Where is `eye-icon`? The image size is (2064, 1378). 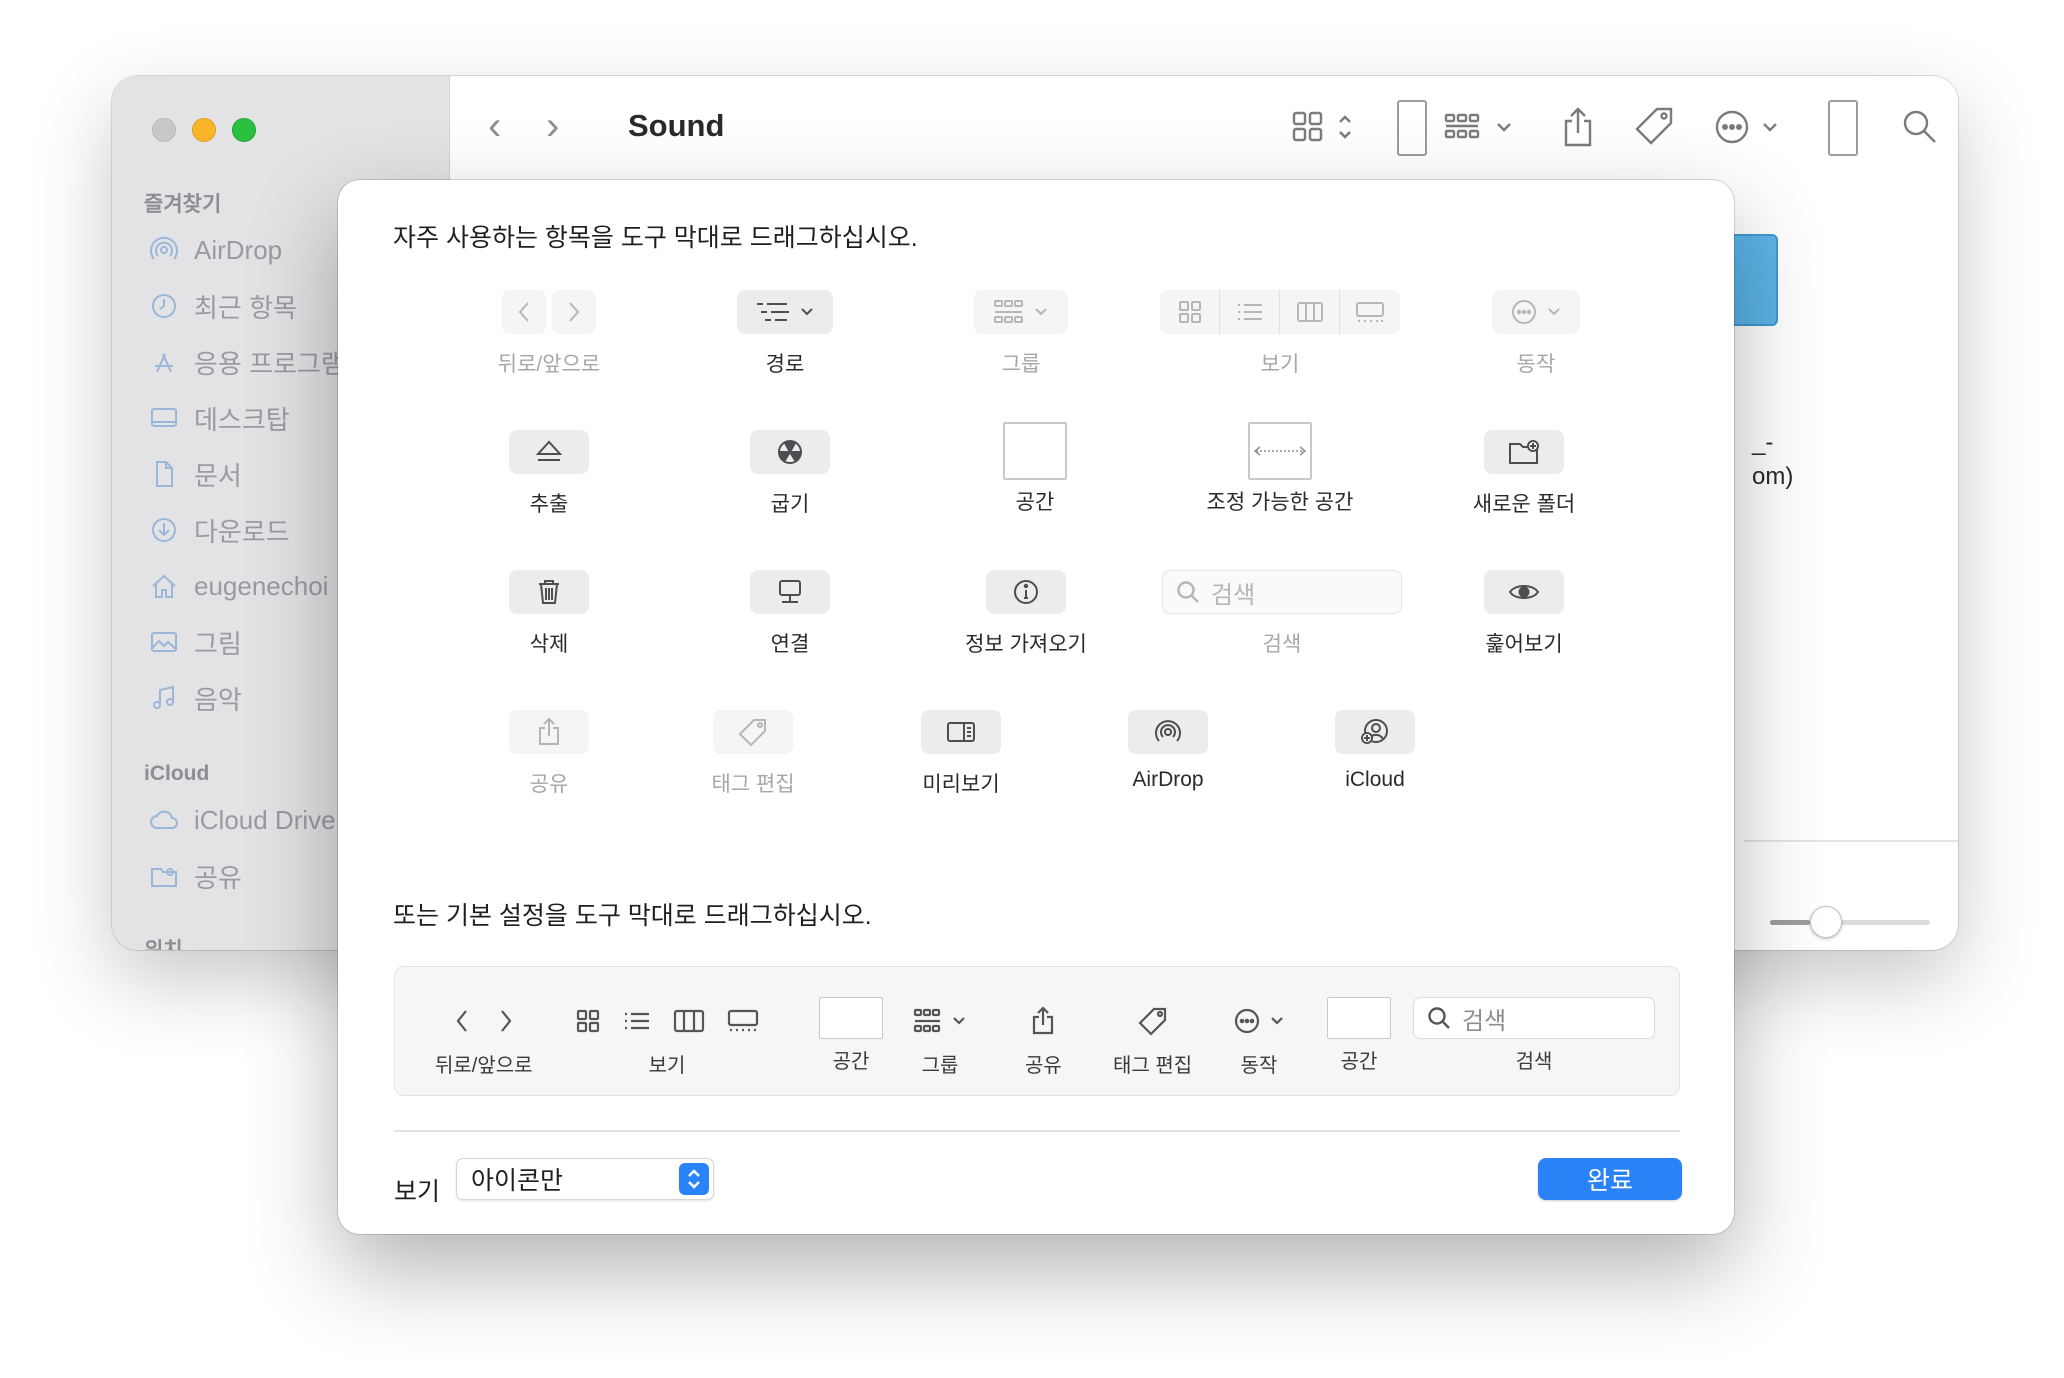
eye-icon is located at coordinates (1524, 592).